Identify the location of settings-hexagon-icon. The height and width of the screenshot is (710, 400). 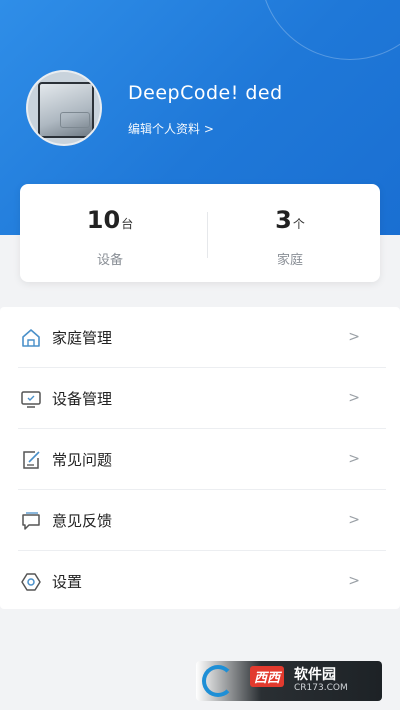
(31, 582).